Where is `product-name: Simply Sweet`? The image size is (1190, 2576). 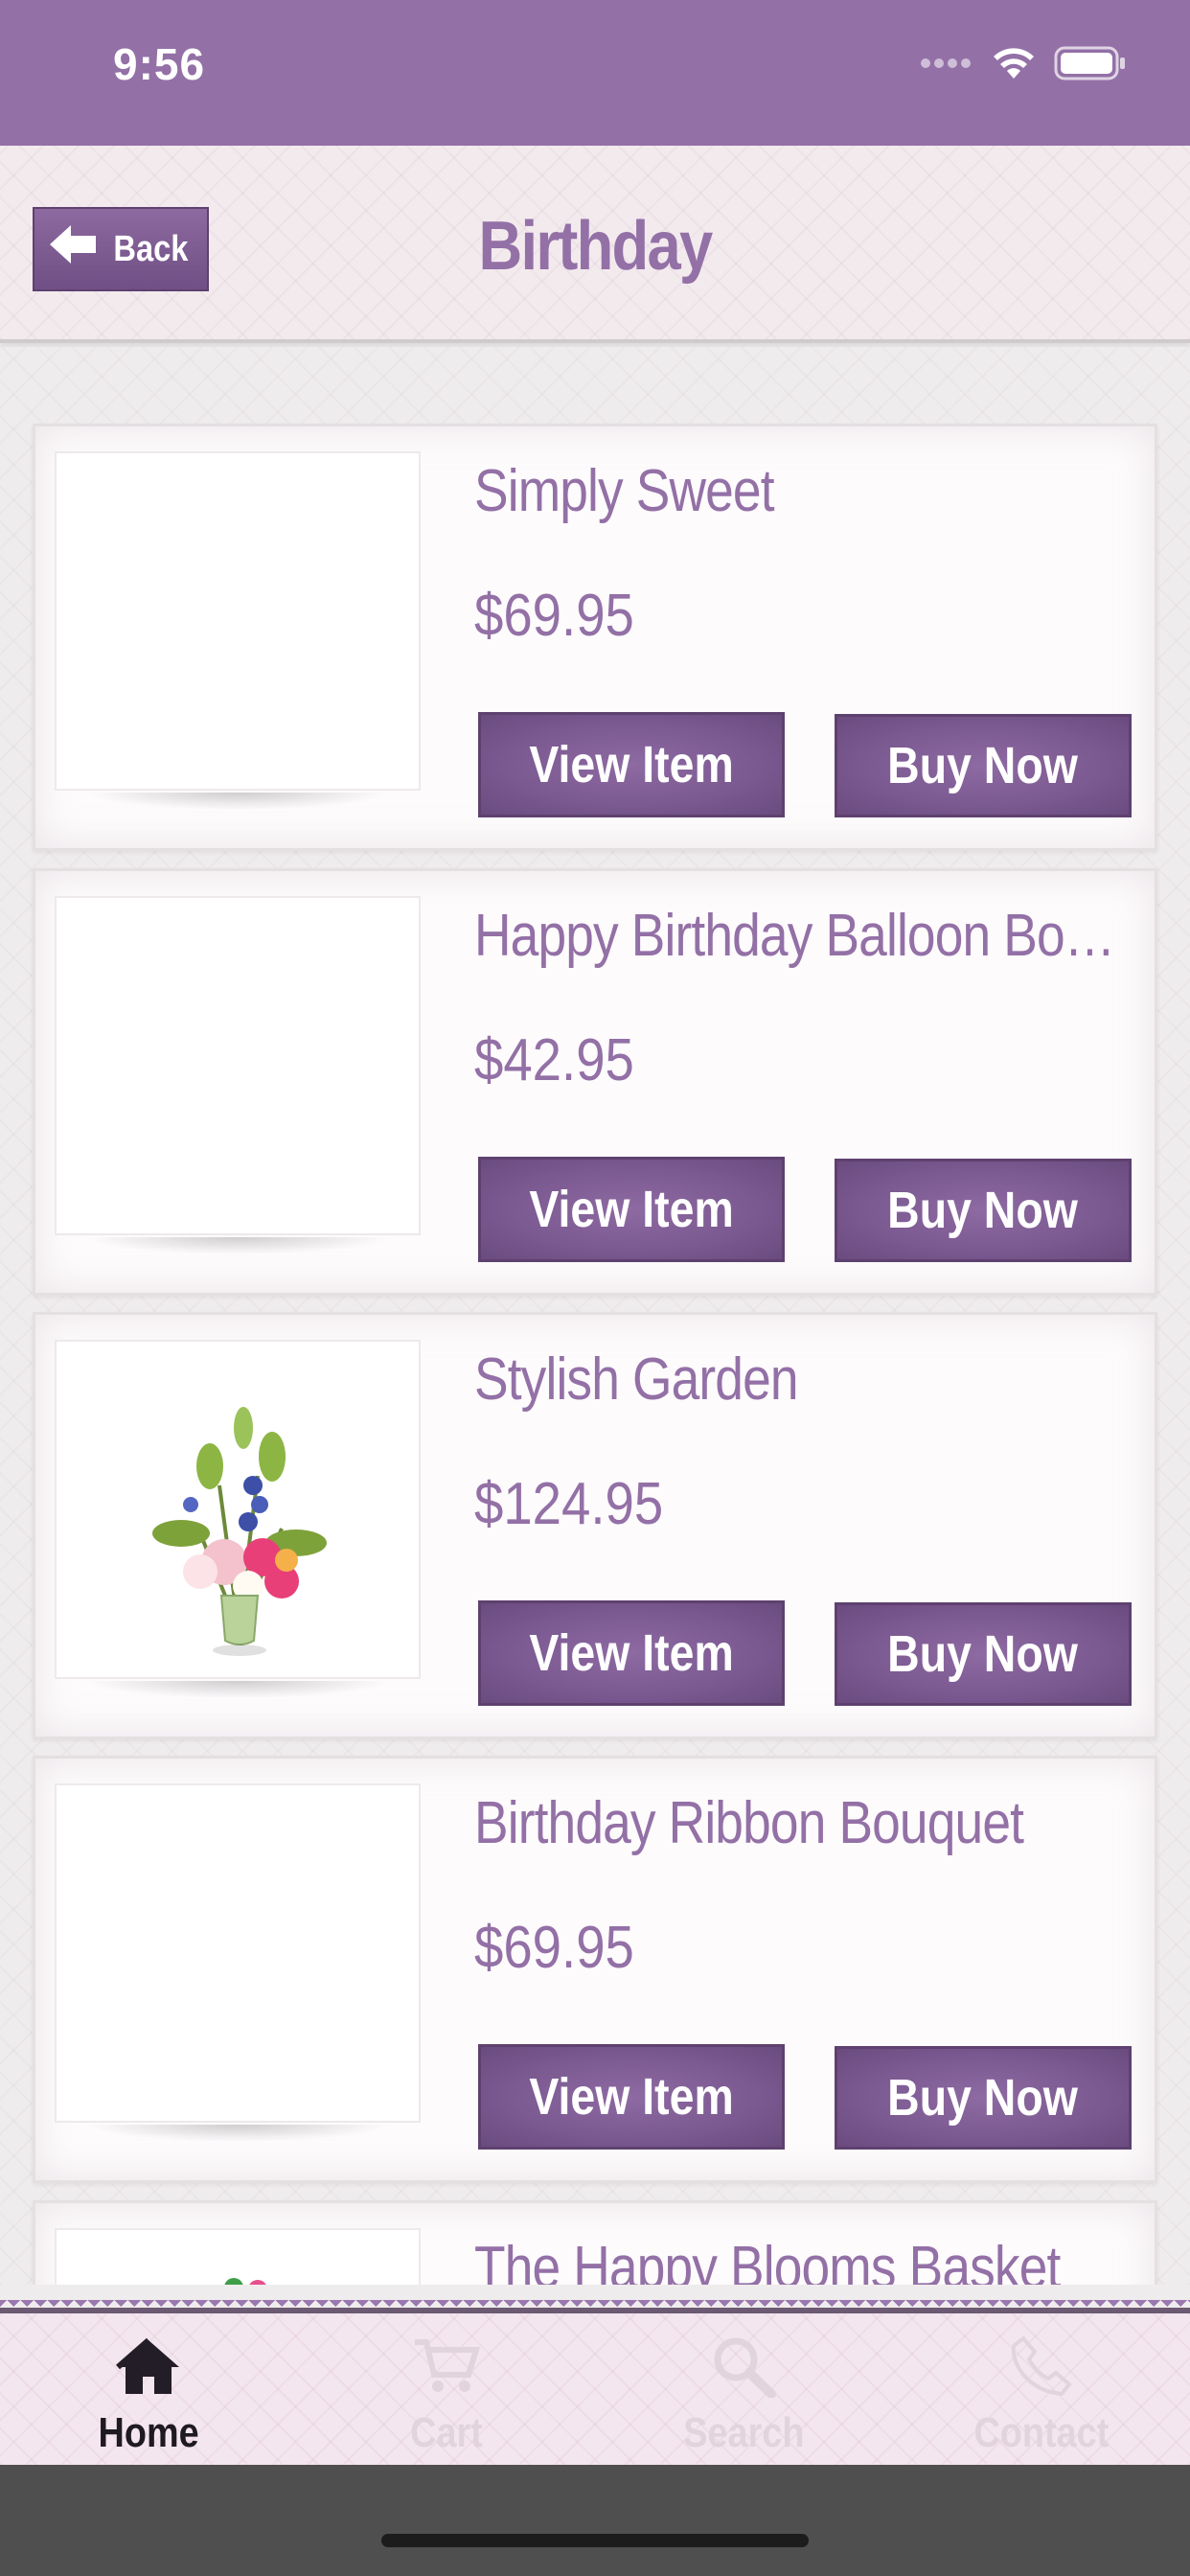 product-name: Simply Sweet is located at coordinates (624, 491).